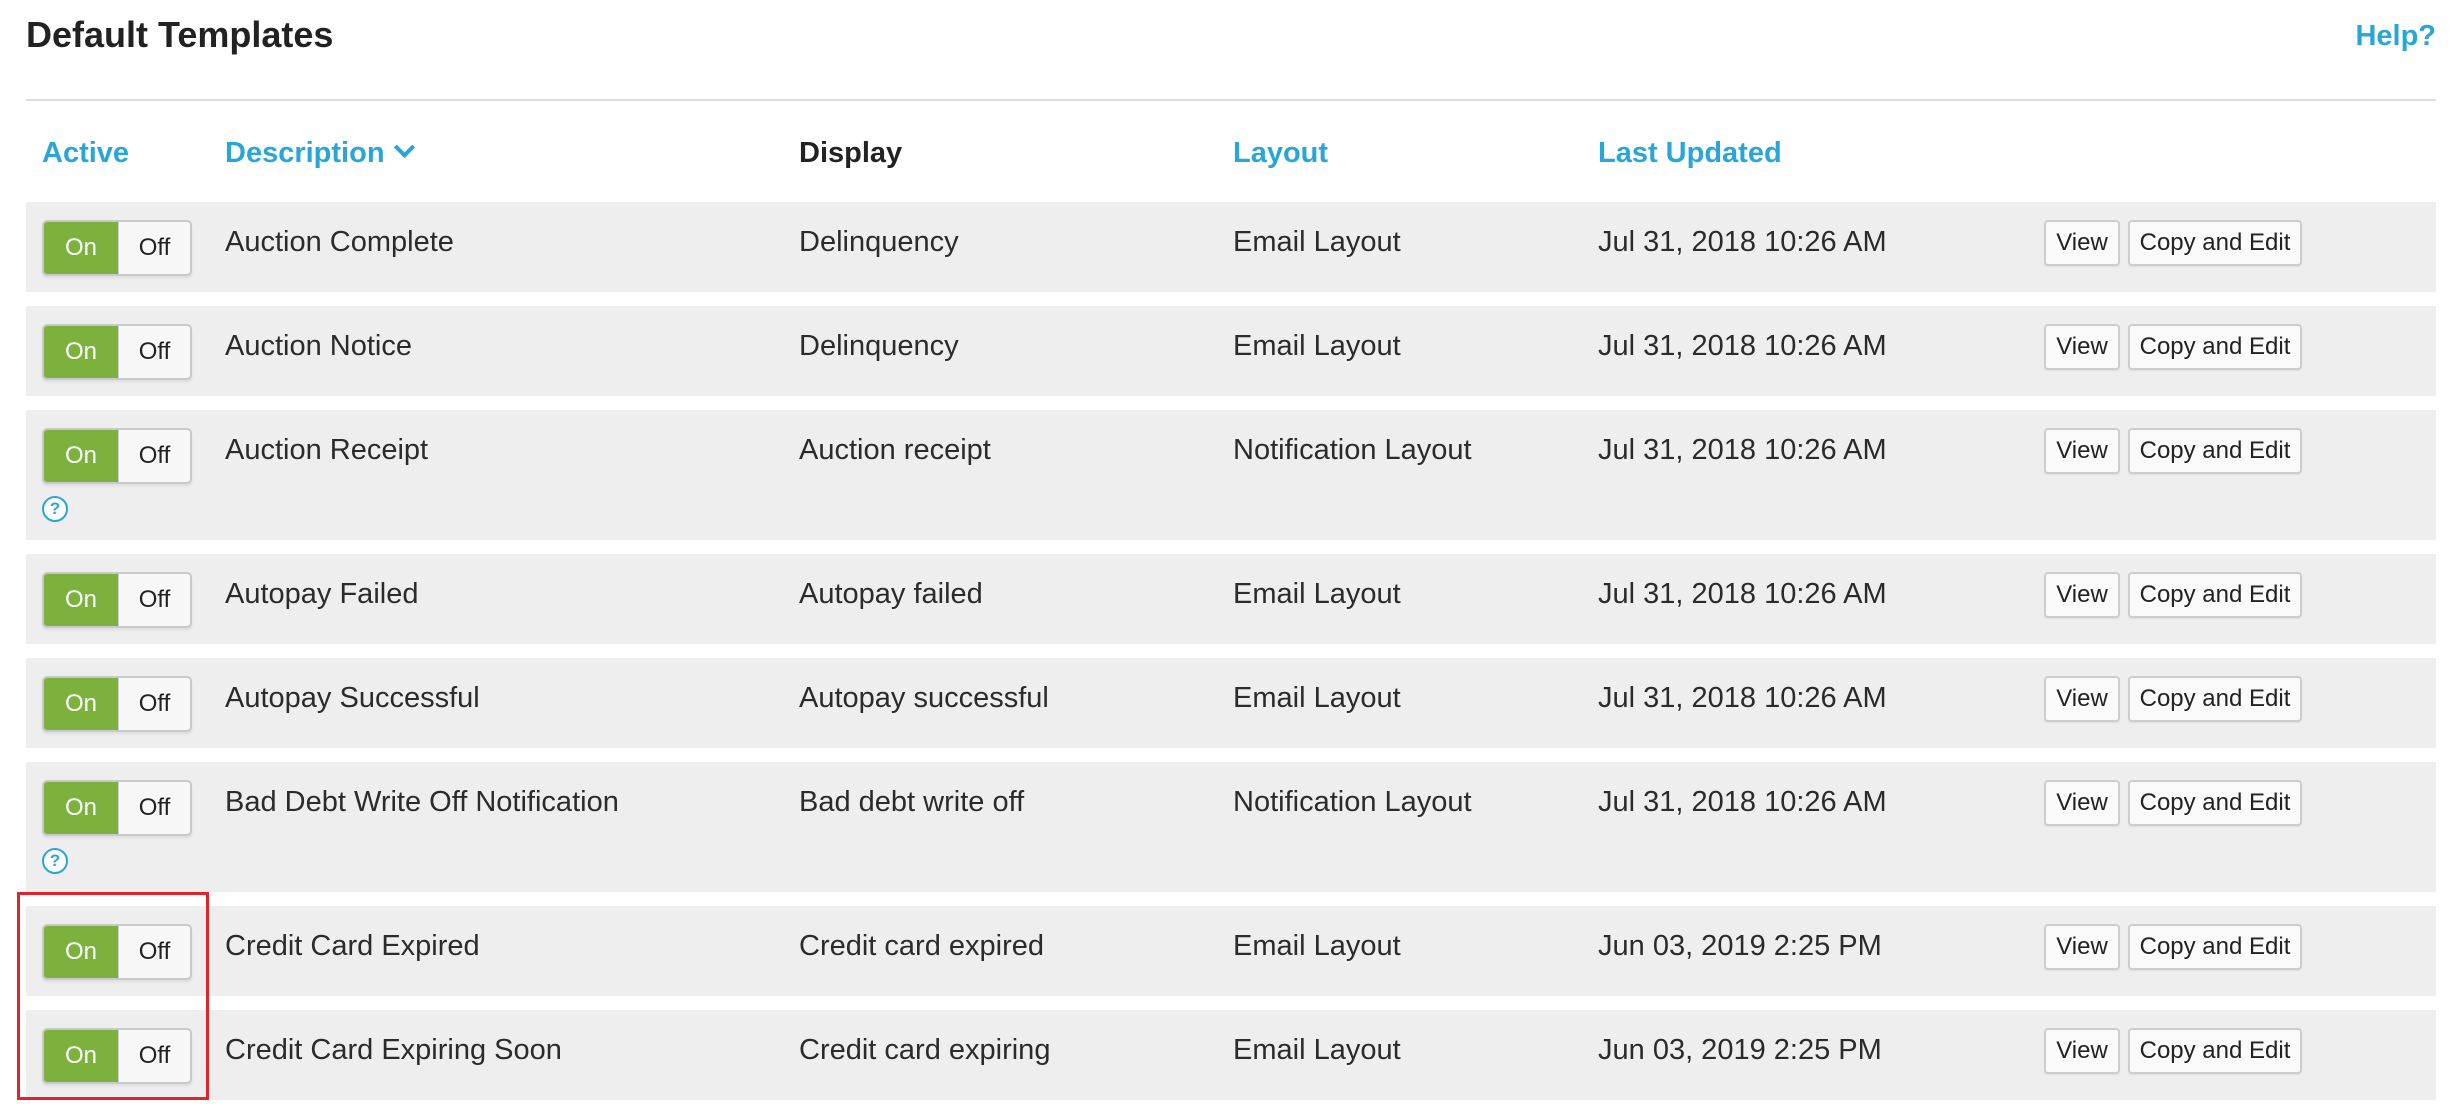  I want to click on cell-display: Credit card expiring, so click(925, 1050).